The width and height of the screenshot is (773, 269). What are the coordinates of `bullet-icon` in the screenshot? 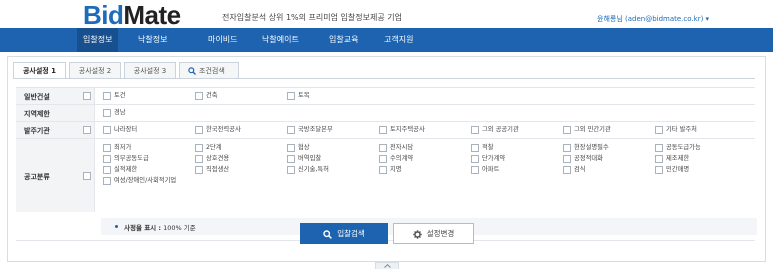 It's located at (116, 226).